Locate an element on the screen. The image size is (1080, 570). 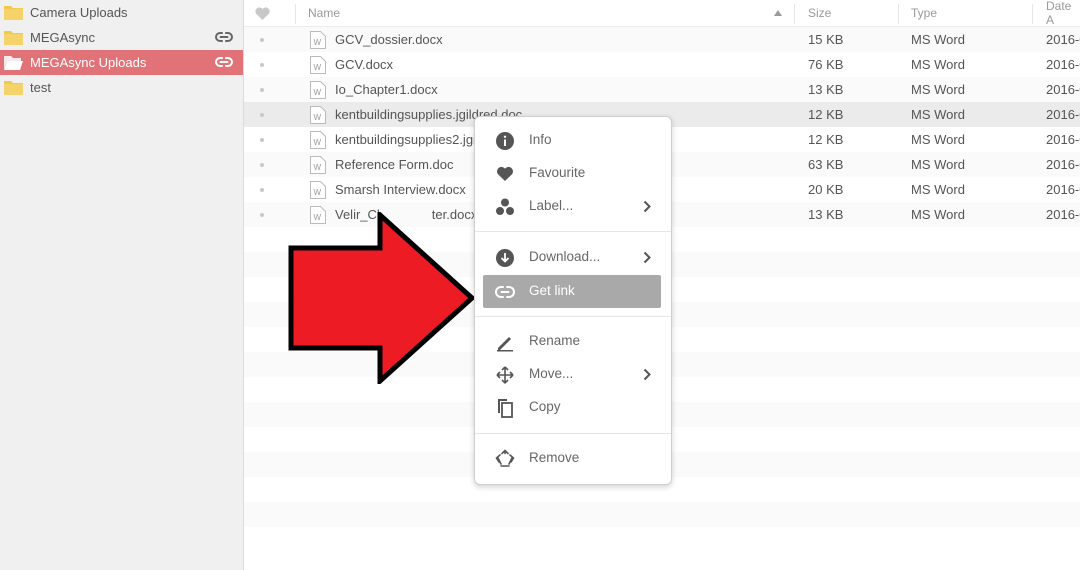
label-dots-icon is located at coordinates (505, 206).